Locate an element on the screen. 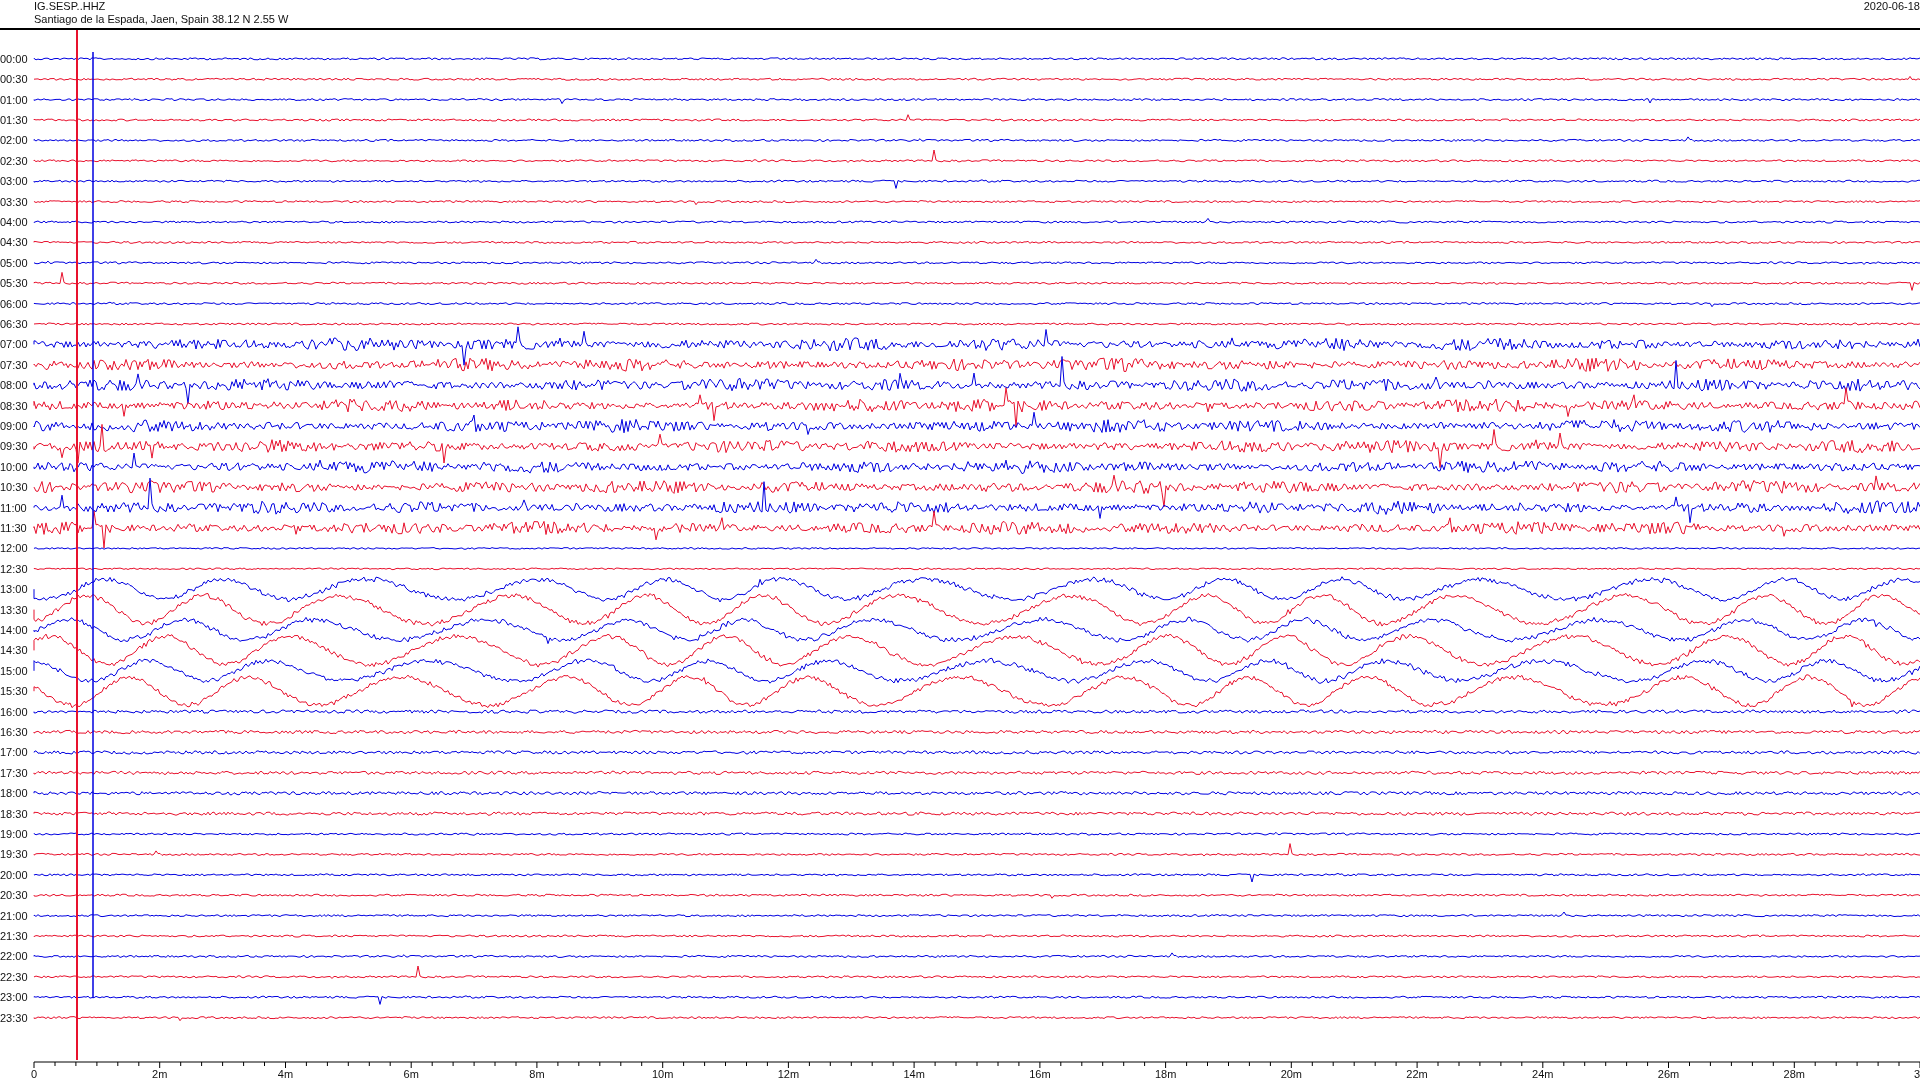 Image resolution: width=1920 pixels, height=1080 pixels. time-label: 15:00 is located at coordinates (14, 670).